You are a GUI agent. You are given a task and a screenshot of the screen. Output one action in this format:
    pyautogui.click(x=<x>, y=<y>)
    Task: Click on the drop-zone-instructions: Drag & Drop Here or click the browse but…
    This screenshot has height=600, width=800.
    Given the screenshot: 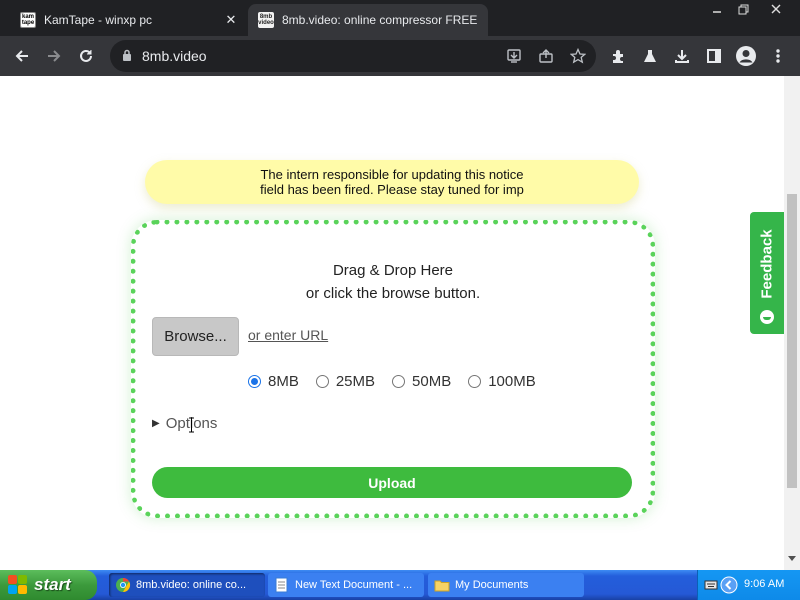 What is the action you would take?
    pyautogui.click(x=393, y=282)
    